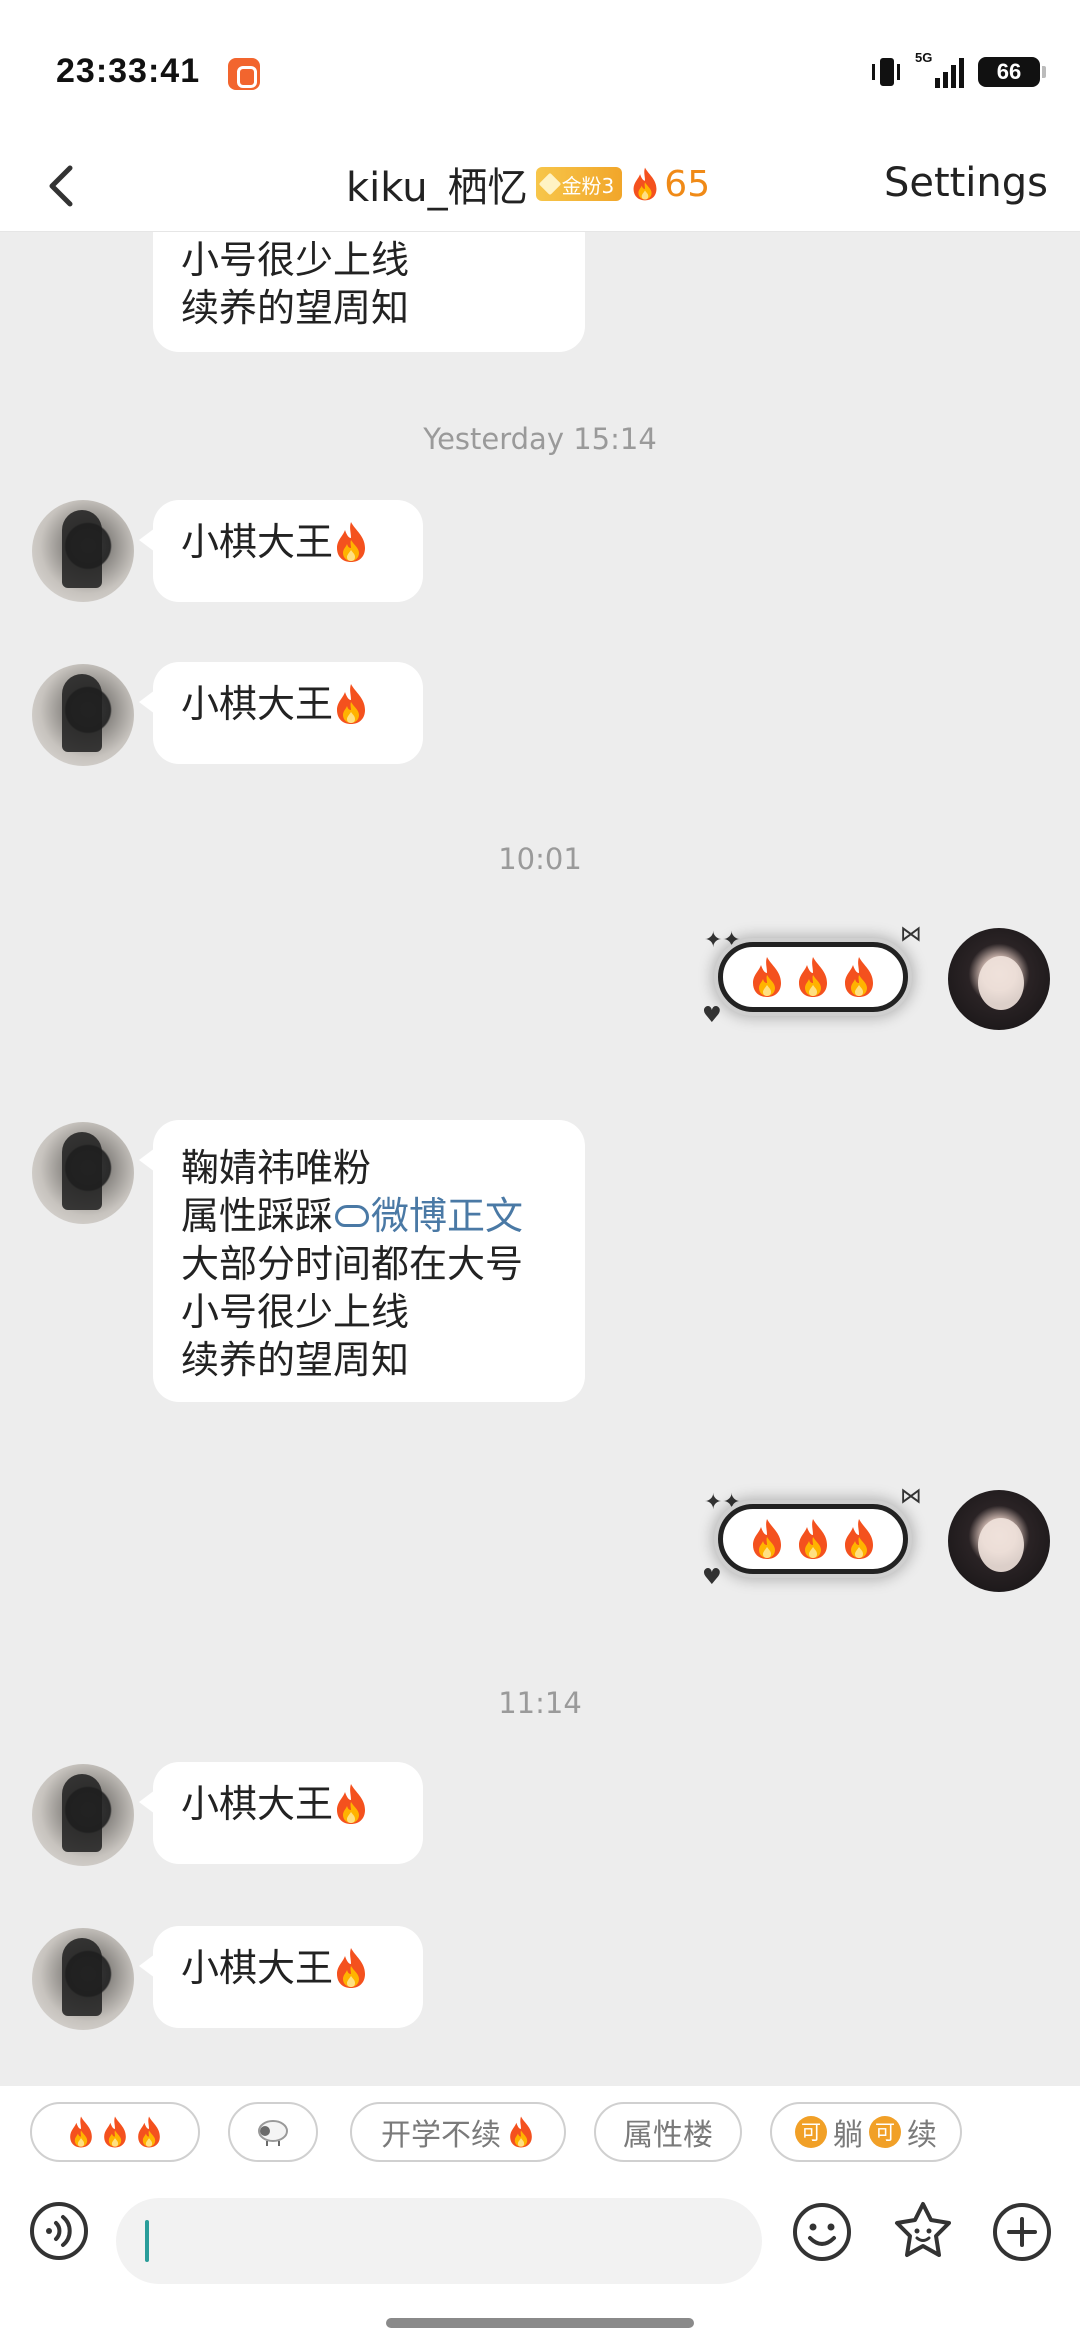  What do you see at coordinates (886, 72) in the screenshot?
I see `vibrate-icon` at bounding box center [886, 72].